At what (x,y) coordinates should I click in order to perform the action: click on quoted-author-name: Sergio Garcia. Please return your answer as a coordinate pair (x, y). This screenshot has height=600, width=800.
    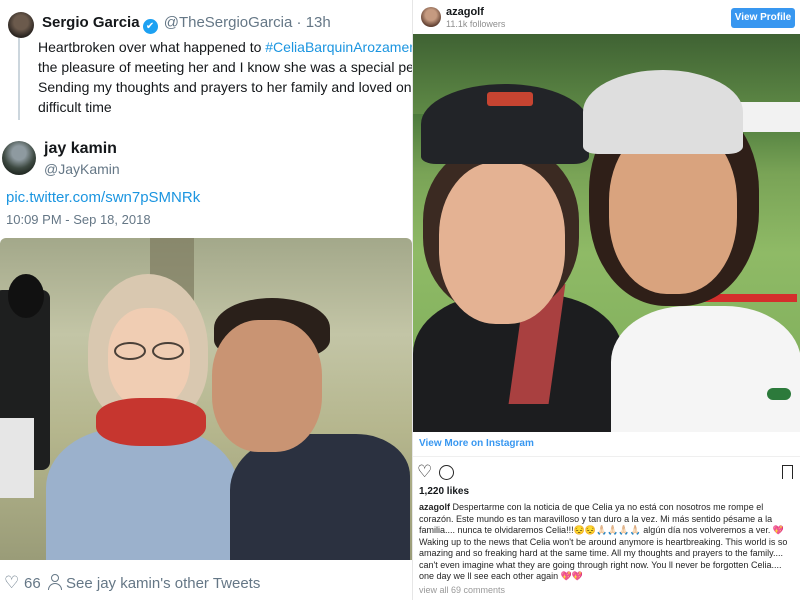
    Looking at the image, I should click on (91, 22).